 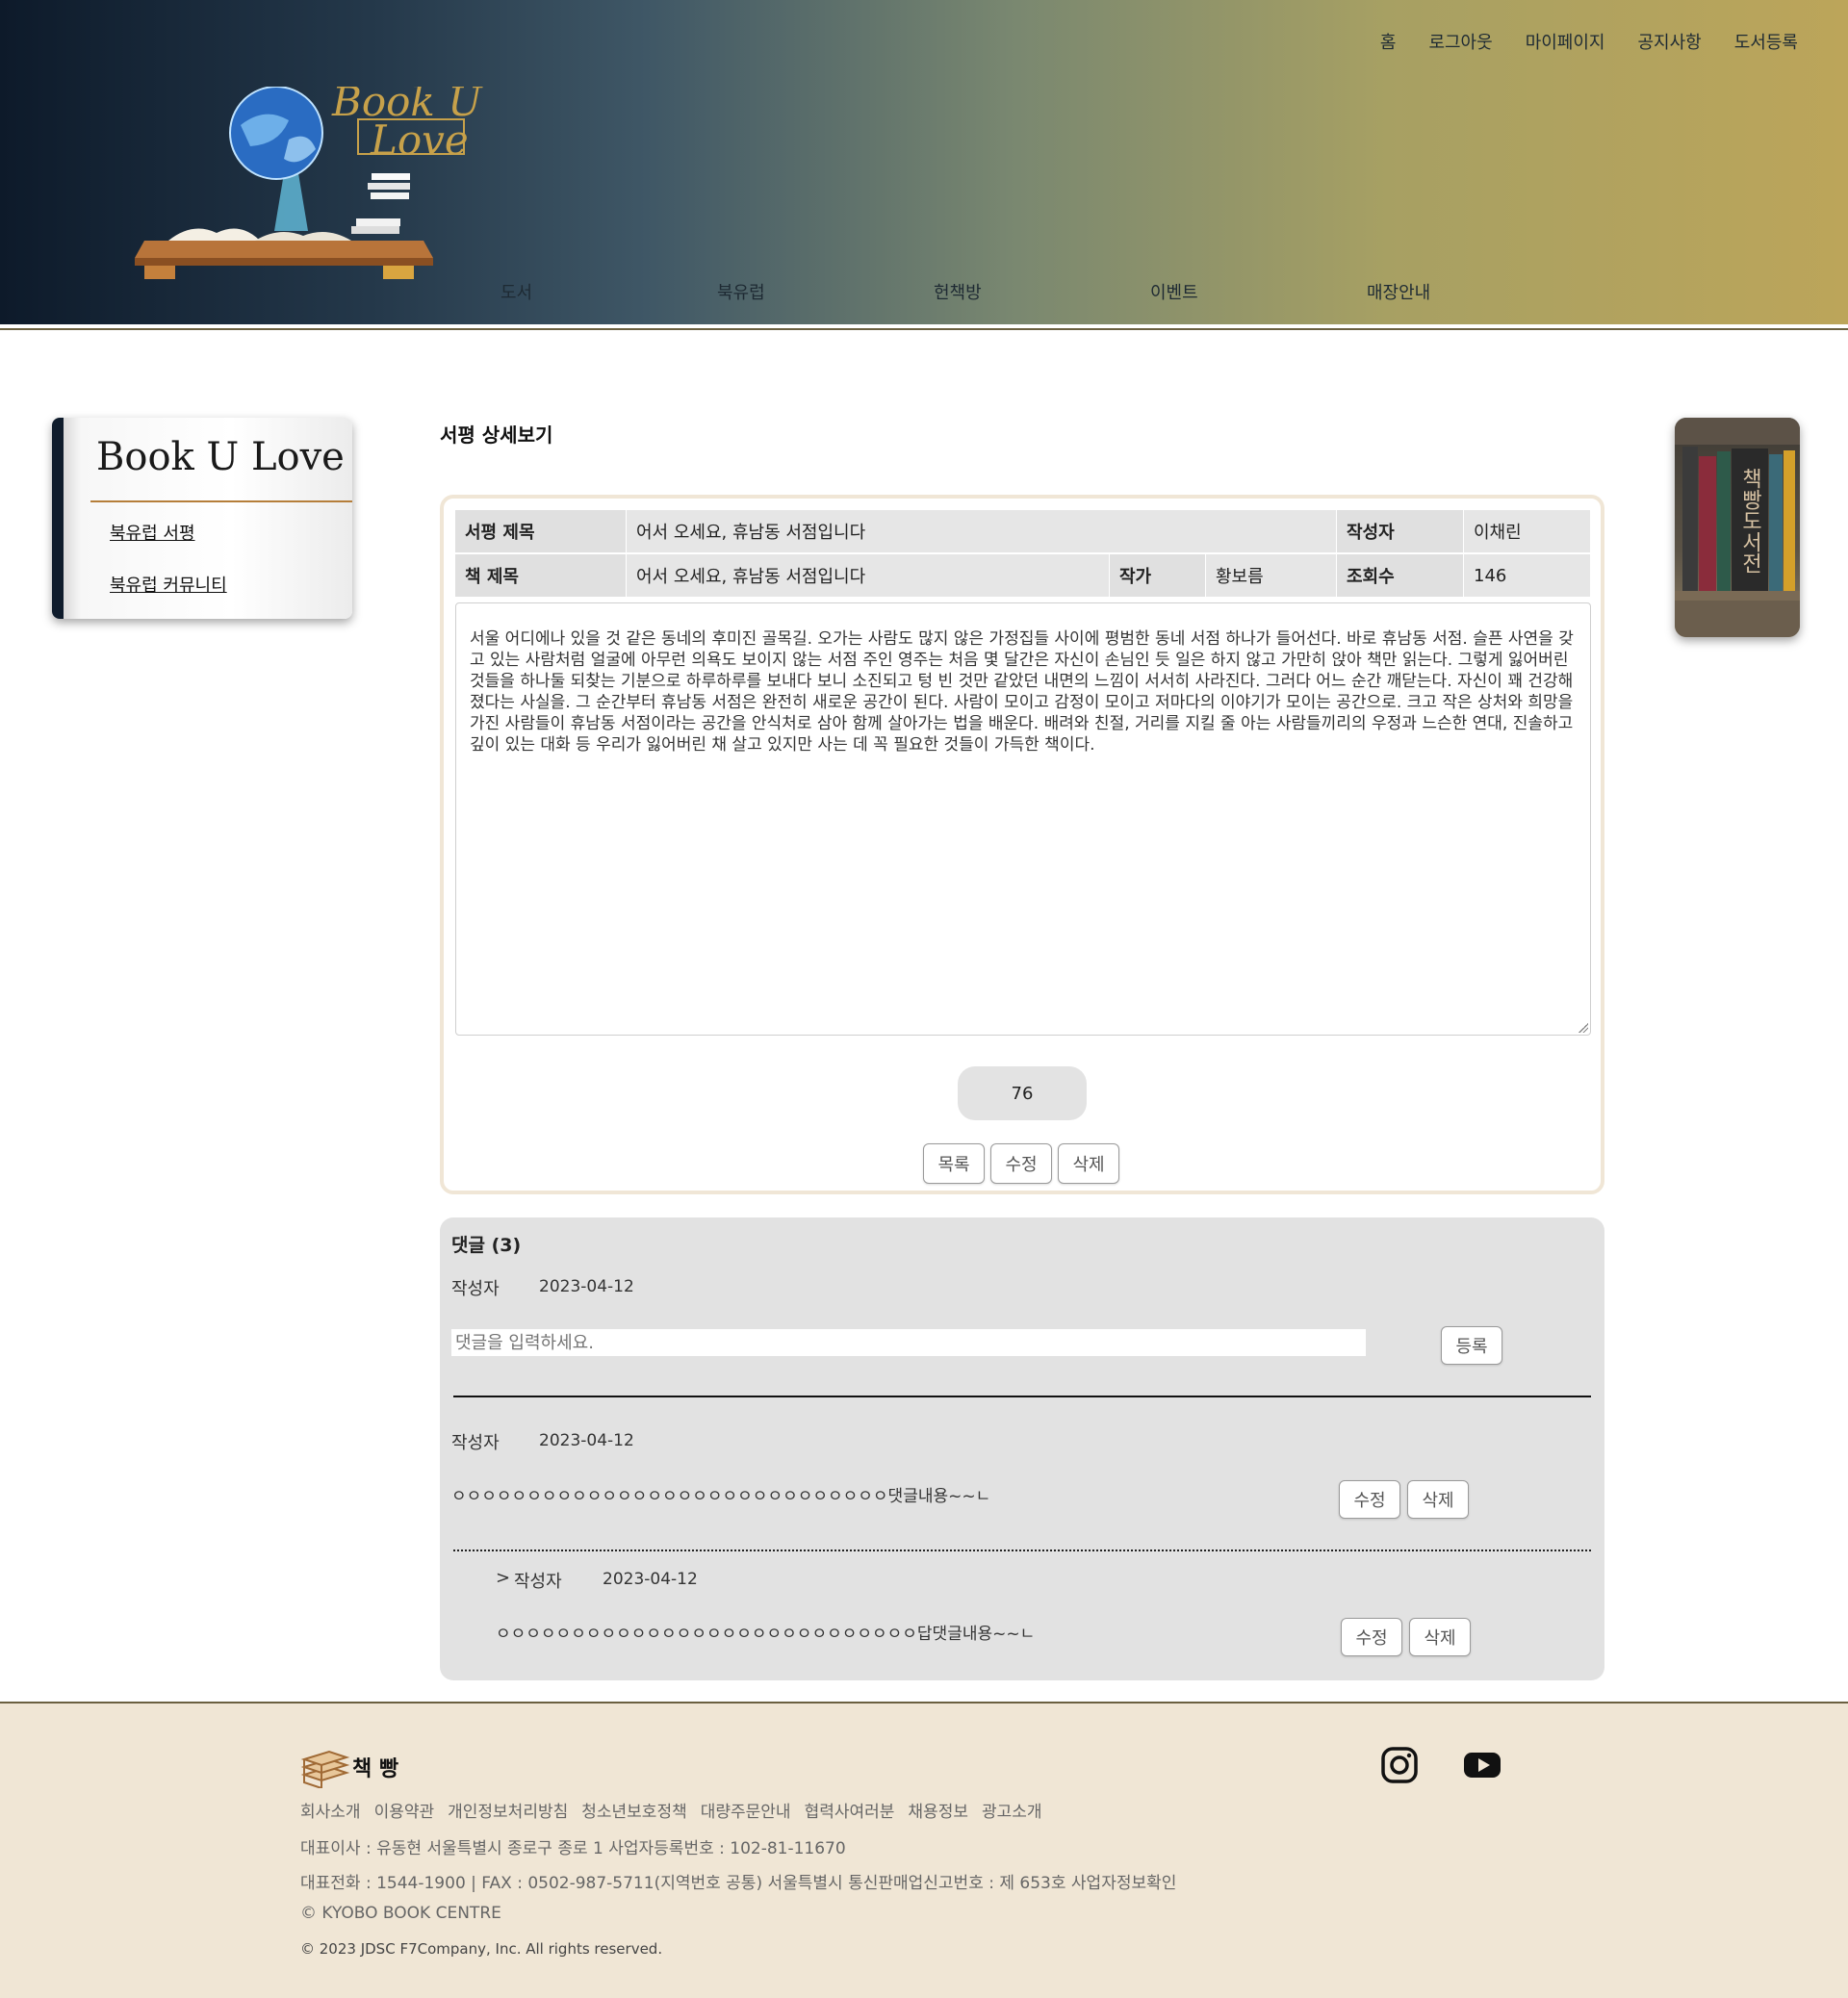 What do you see at coordinates (924, 329) in the screenshot?
I see `header-divider` at bounding box center [924, 329].